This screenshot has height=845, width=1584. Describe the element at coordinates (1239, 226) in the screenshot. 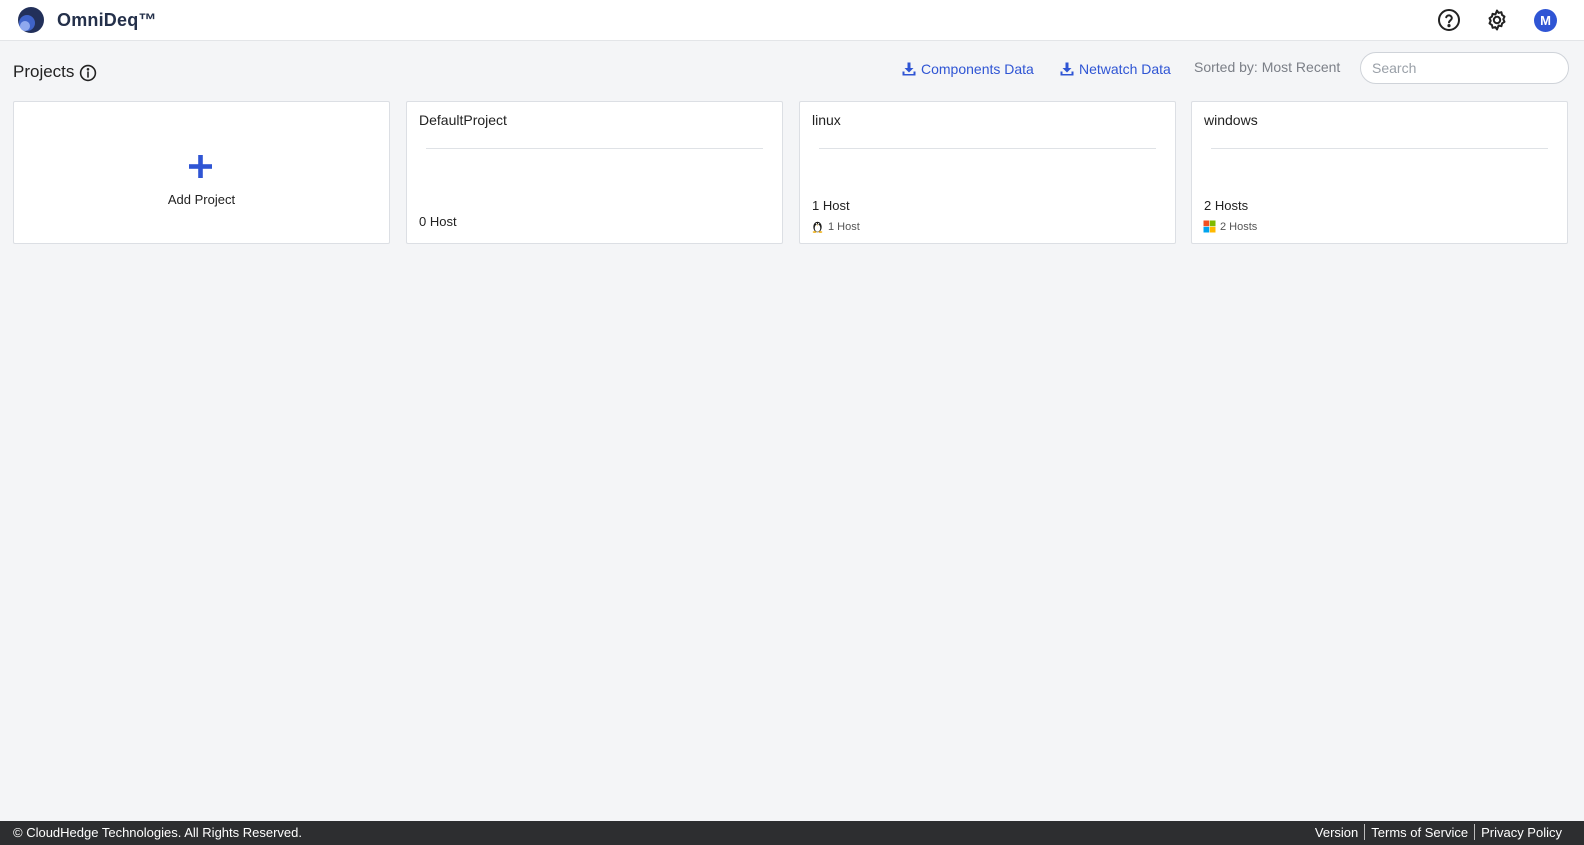

I see `os-host-label: 2 Hosts` at that location.